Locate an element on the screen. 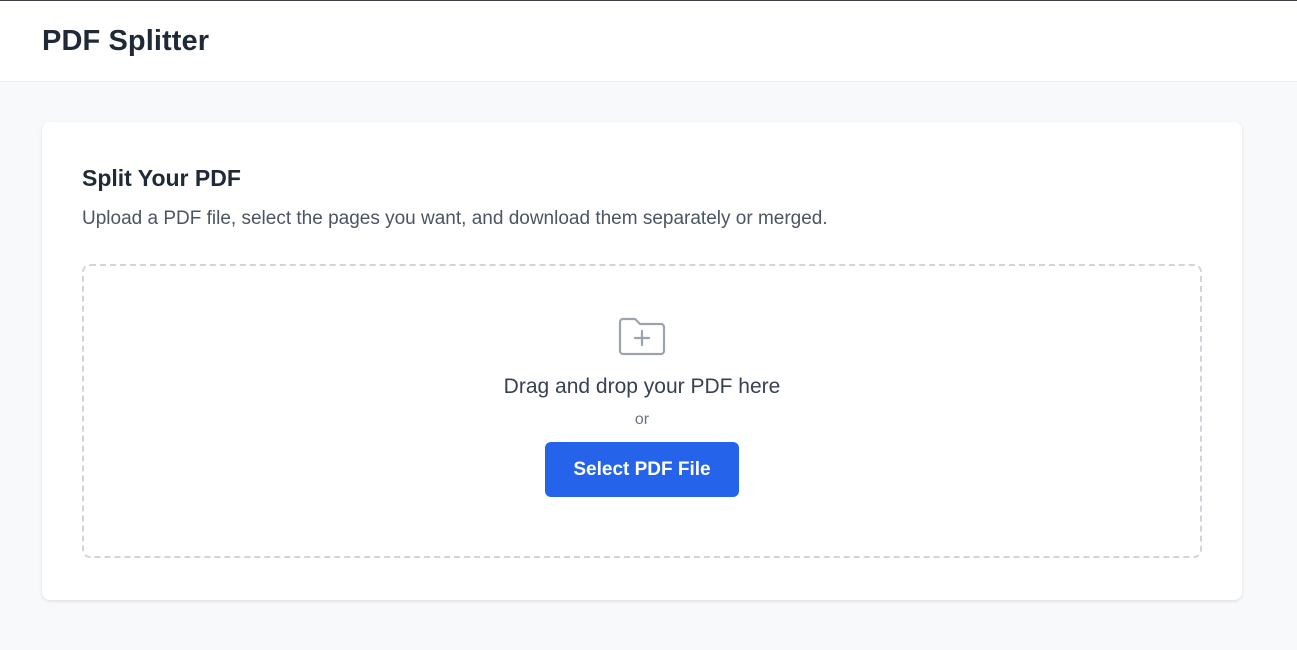 This screenshot has width=1297, height=650. app-header: PDF Splitter is located at coordinates (648, 41).